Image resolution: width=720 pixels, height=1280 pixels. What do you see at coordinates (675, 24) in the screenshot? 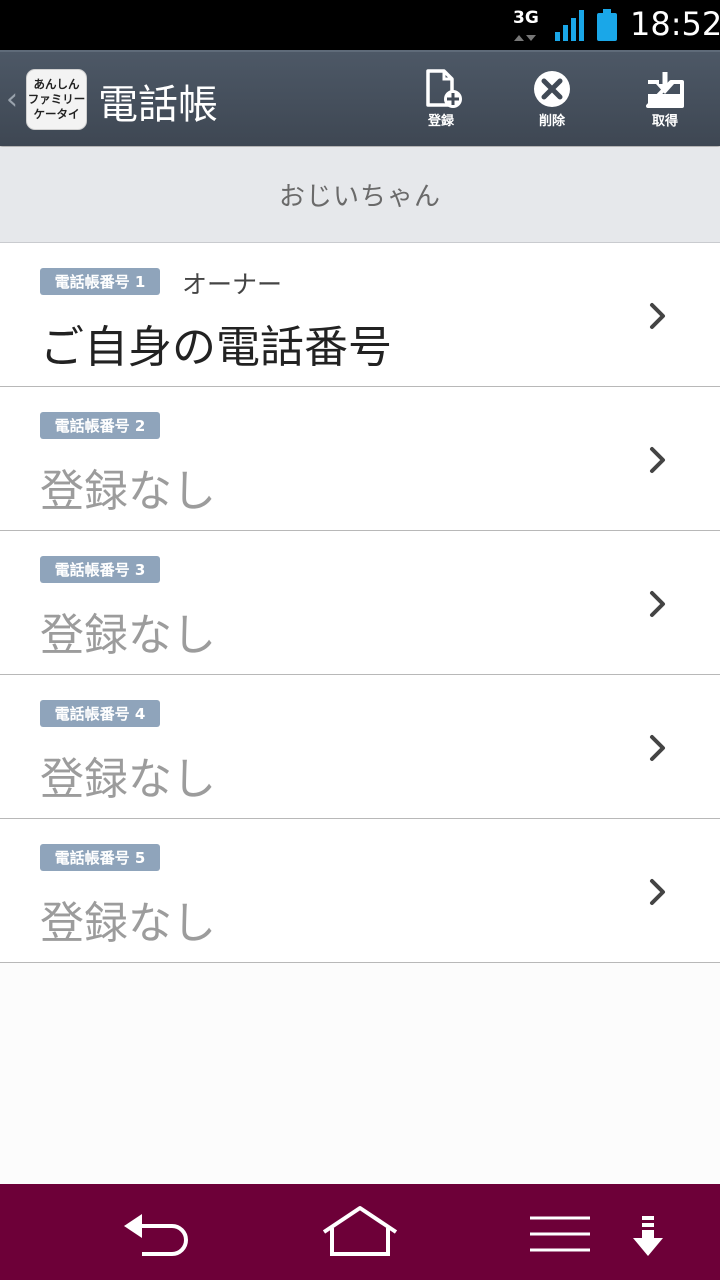
I see `clock: 18:52` at bounding box center [675, 24].